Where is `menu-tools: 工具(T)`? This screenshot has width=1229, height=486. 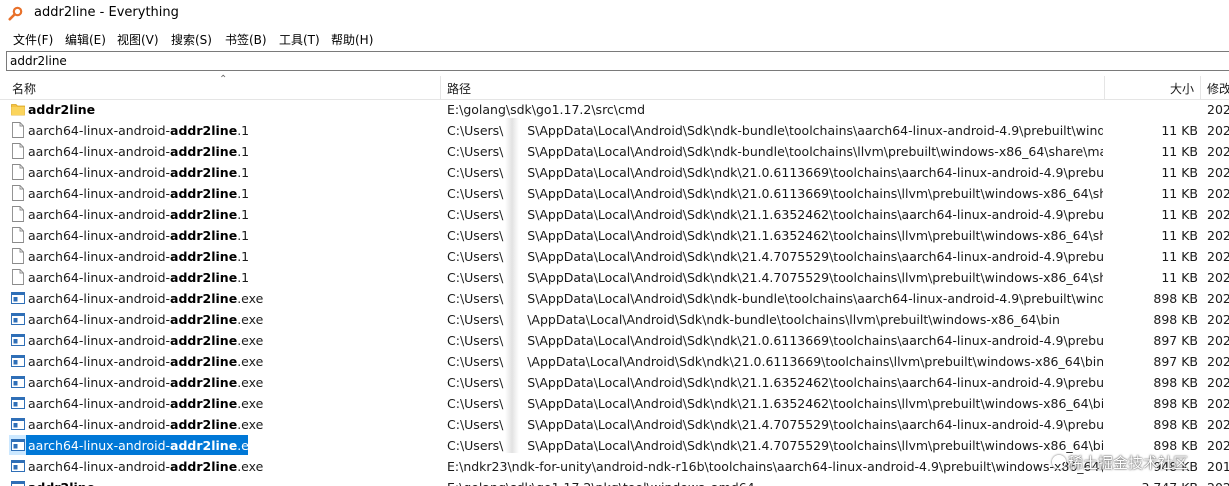 menu-tools: 工具(T) is located at coordinates (299, 39).